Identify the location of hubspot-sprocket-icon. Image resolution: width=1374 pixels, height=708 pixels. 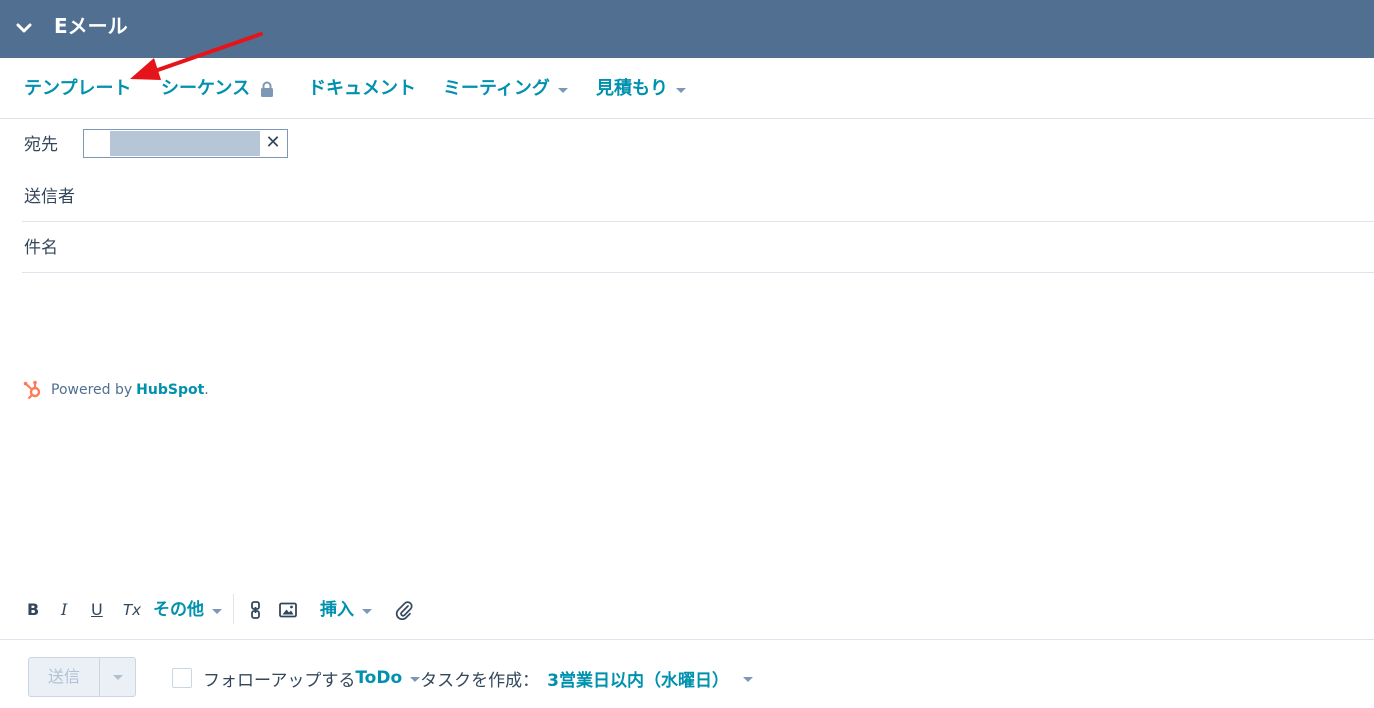
(32, 390).